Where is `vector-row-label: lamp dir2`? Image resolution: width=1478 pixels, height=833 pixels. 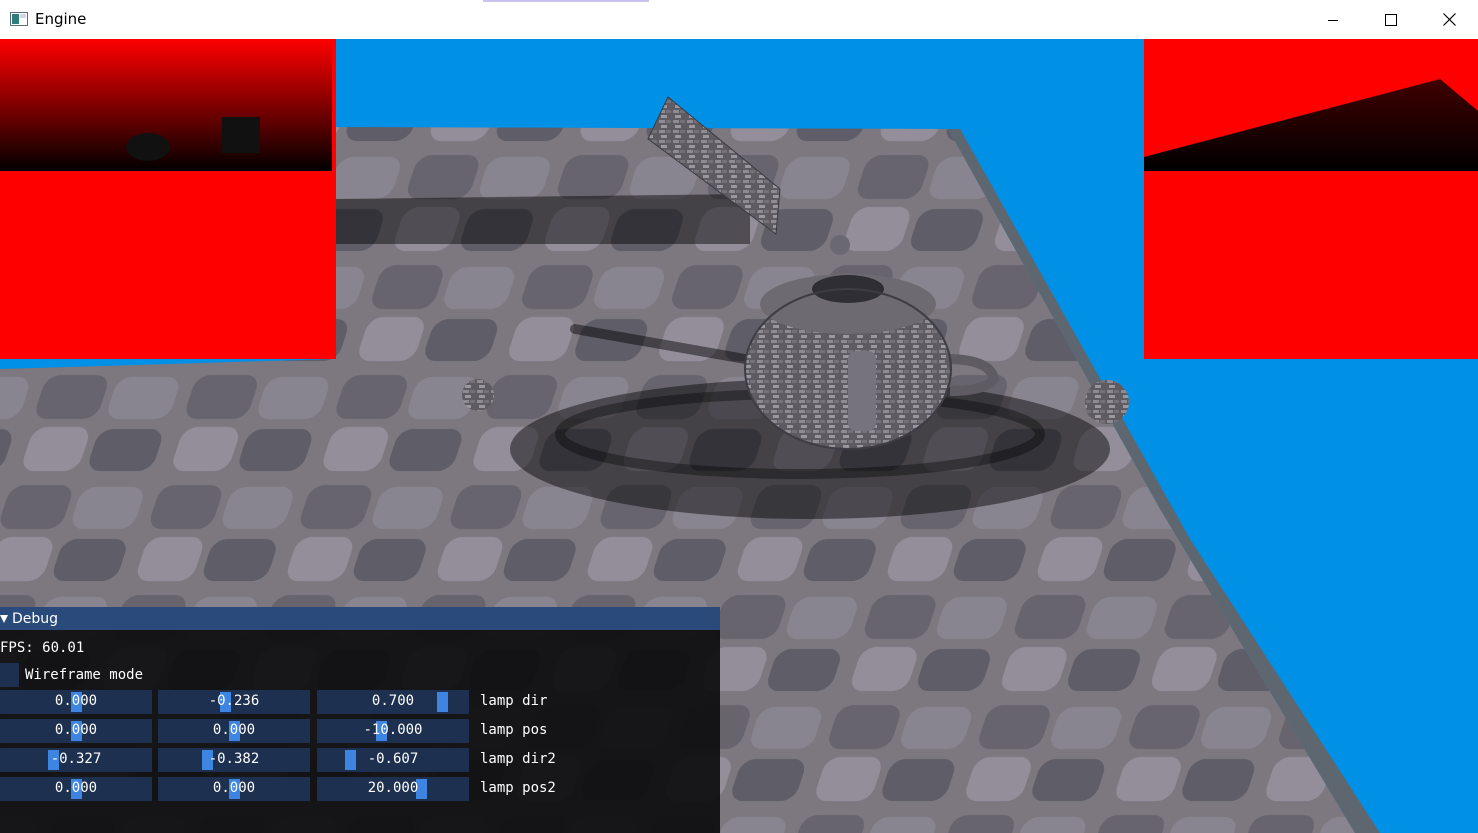 vector-row-label: lamp dir2 is located at coordinates (518, 759).